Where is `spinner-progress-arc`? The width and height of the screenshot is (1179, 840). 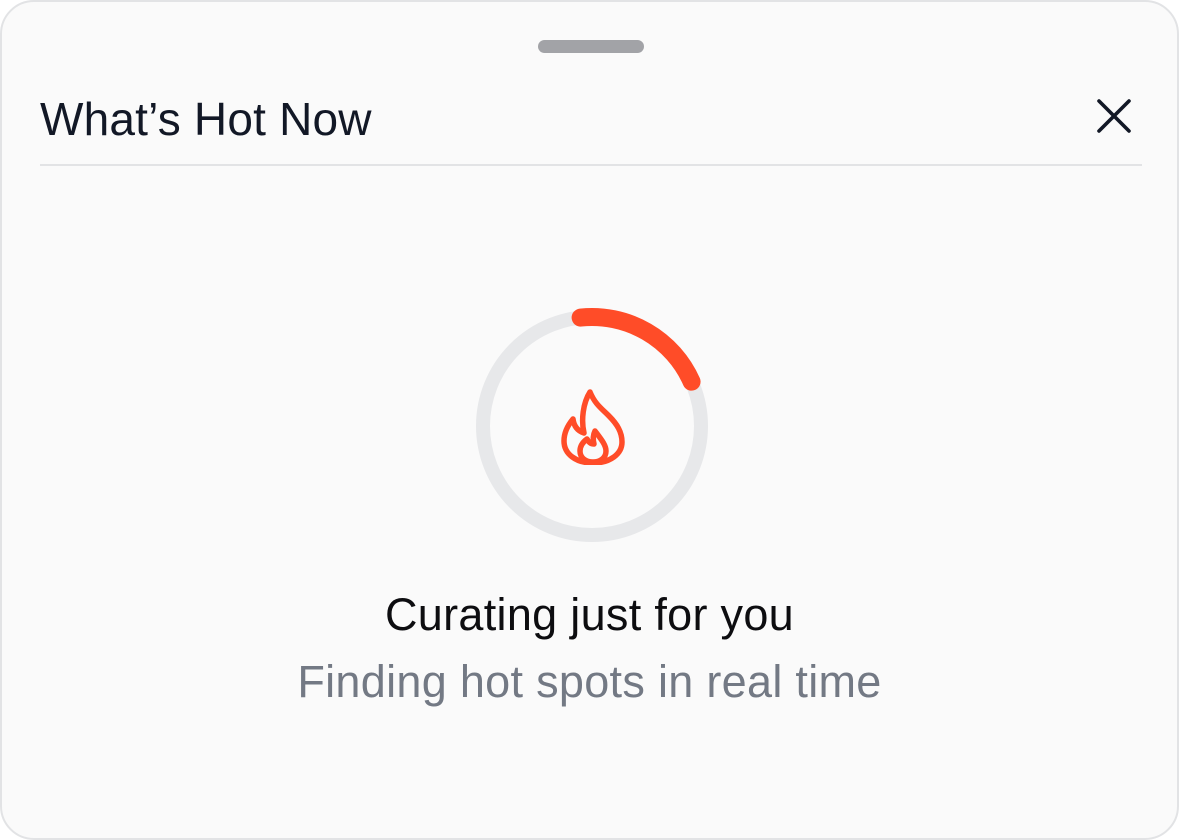 spinner-progress-arc is located at coordinates (636, 349).